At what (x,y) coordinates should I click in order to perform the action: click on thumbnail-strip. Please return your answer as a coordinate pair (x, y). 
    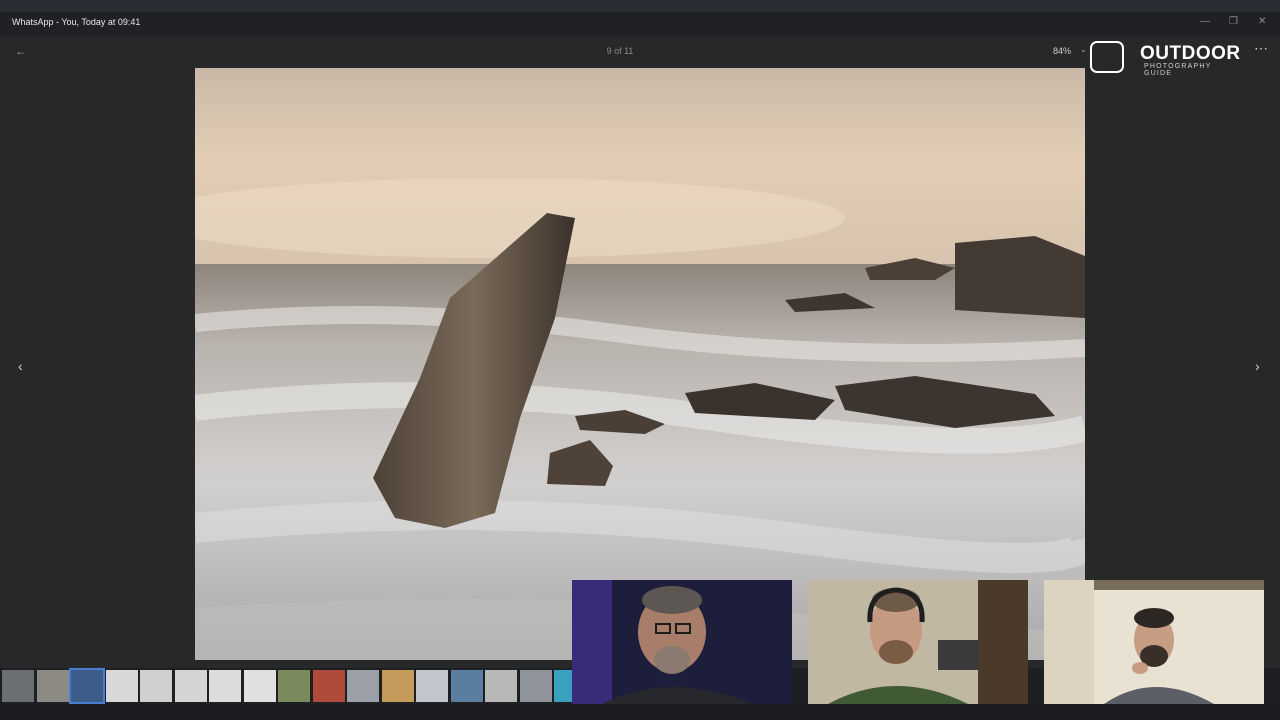
    Looking at the image, I should click on (293, 686).